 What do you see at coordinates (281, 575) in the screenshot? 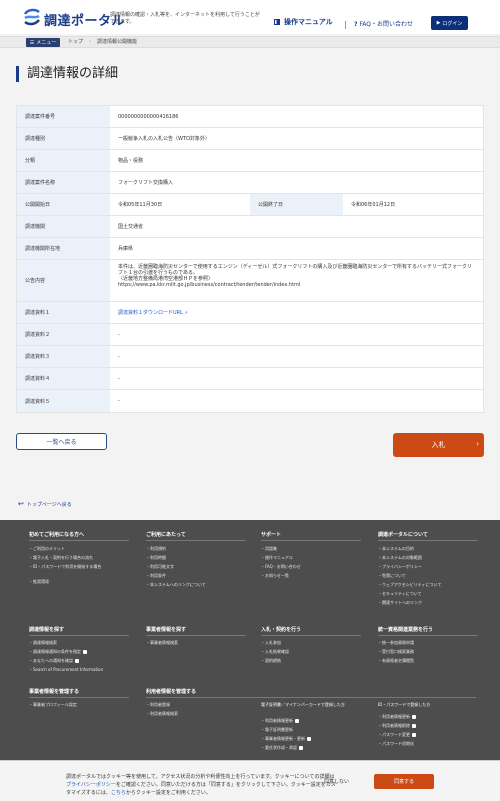
I see `footer-link: お知らせ一覧` at bounding box center [281, 575].